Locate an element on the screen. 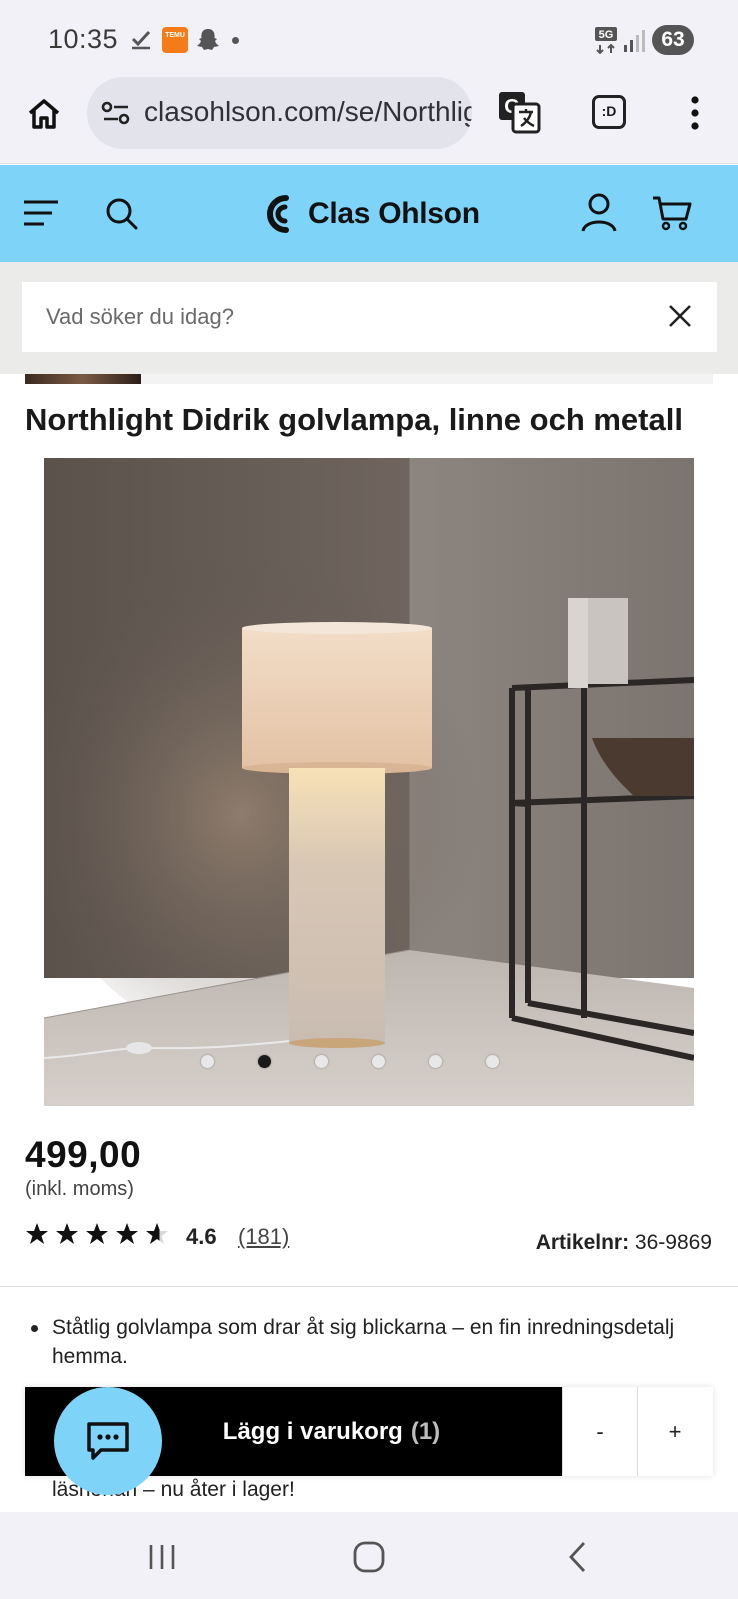 This screenshot has height=1599, width=738. cart-count: (1) is located at coordinates (425, 1431).